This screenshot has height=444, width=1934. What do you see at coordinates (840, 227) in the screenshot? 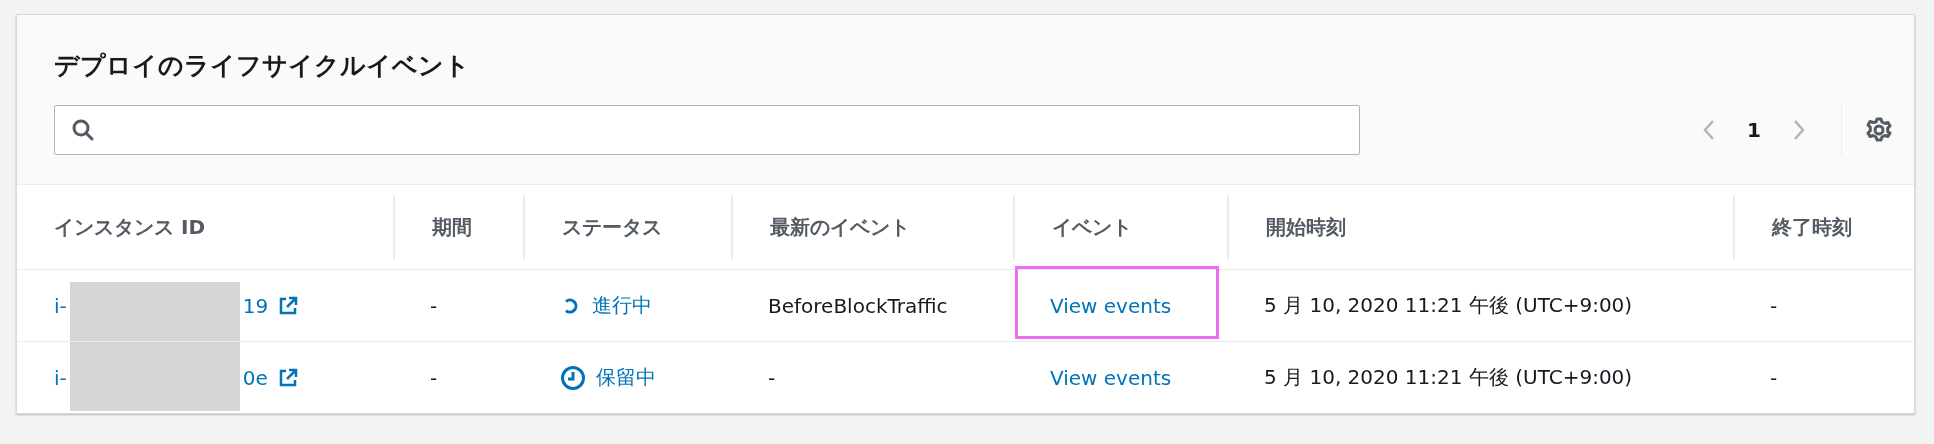
I see `column-header: 最新のイベント` at bounding box center [840, 227].